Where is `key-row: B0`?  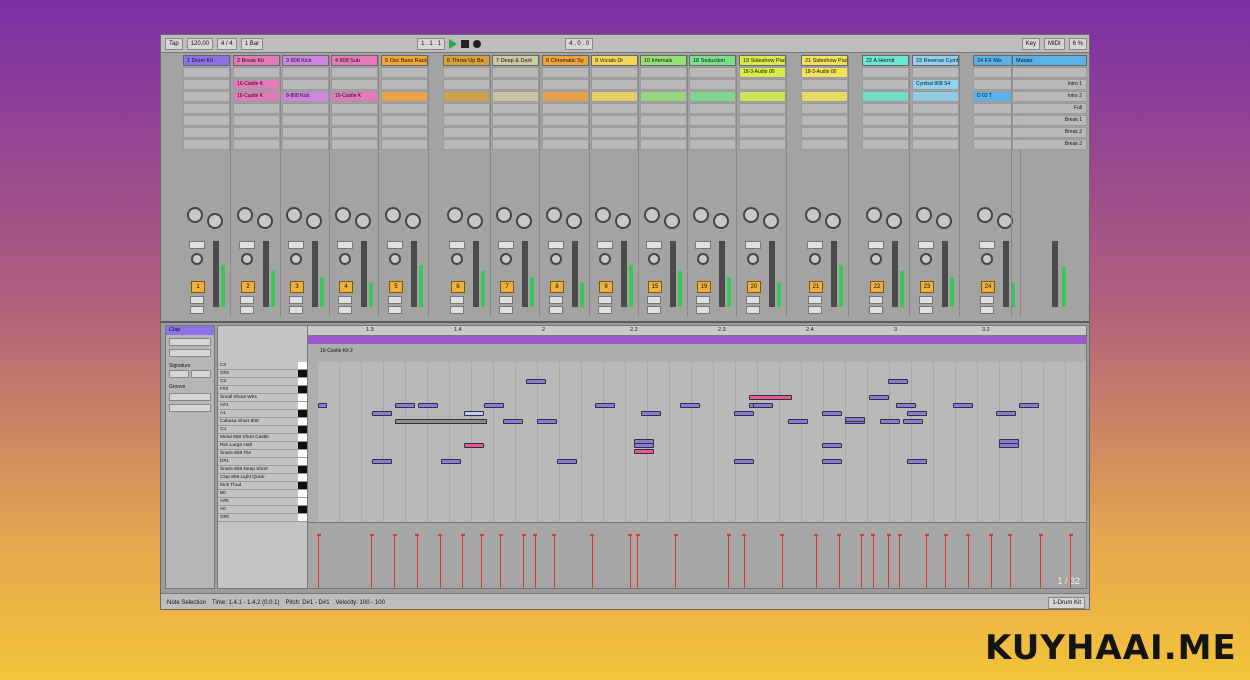
key-row: B0 is located at coordinates (264, 494).